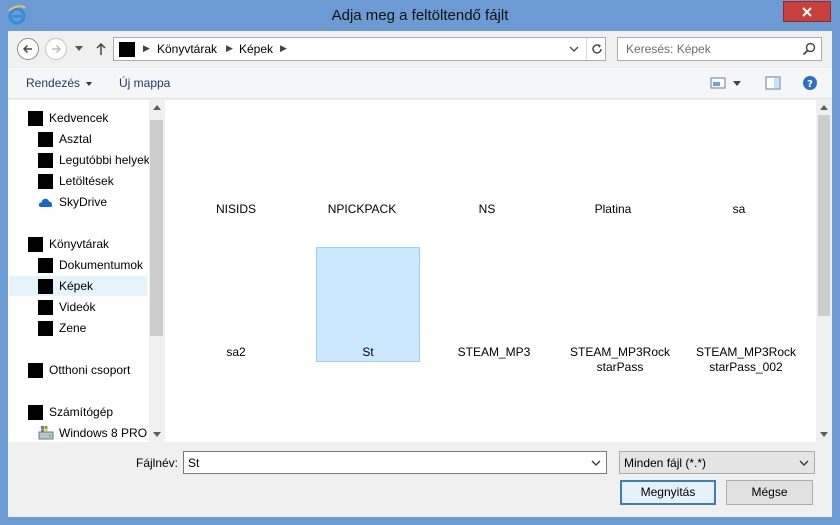 The height and width of the screenshot is (525, 840). Describe the element at coordinates (101, 49) in the screenshot. I see `up-button` at that location.